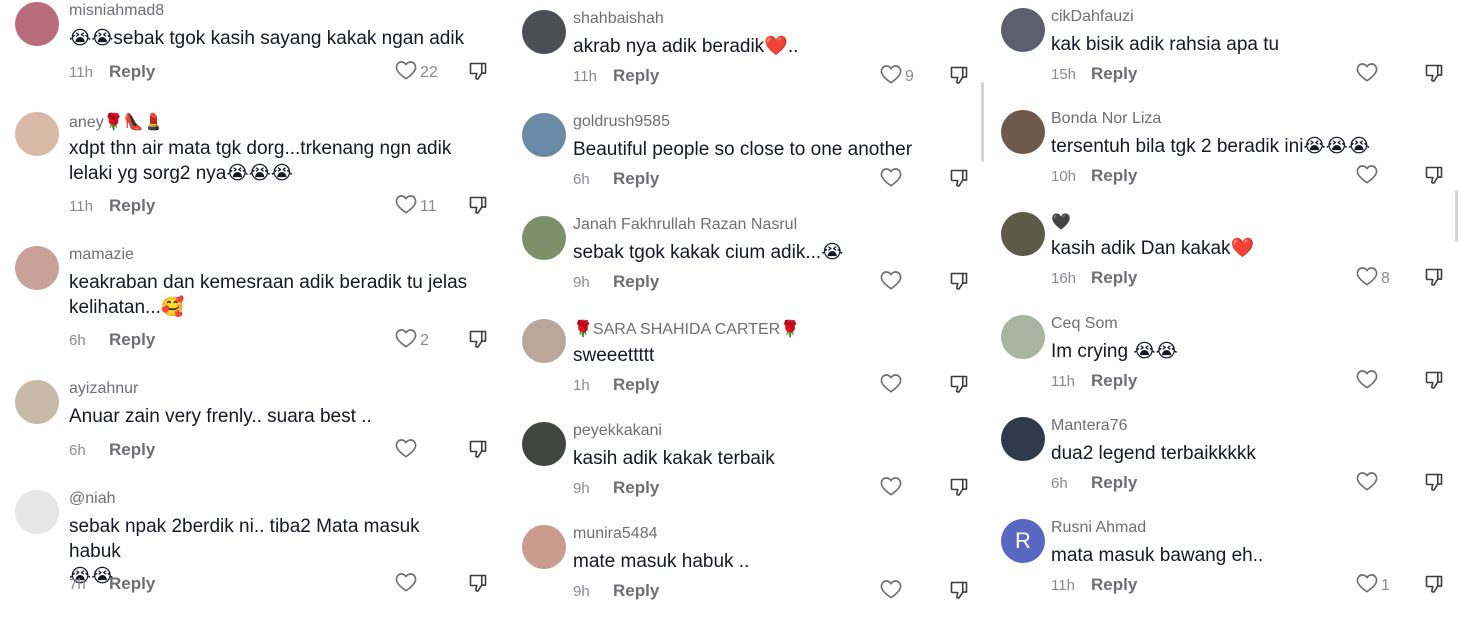  What do you see at coordinates (1098, 528) in the screenshot?
I see `comment-username: Rusni Ahmad` at bounding box center [1098, 528].